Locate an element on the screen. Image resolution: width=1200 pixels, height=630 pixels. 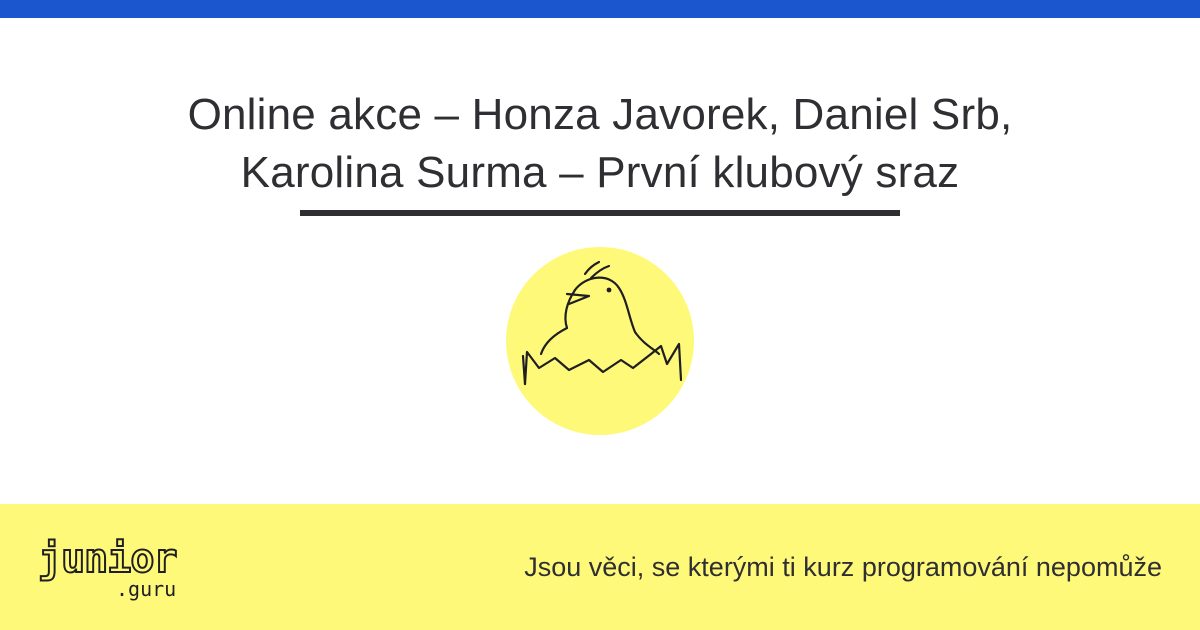
title-underline is located at coordinates (600, 213).